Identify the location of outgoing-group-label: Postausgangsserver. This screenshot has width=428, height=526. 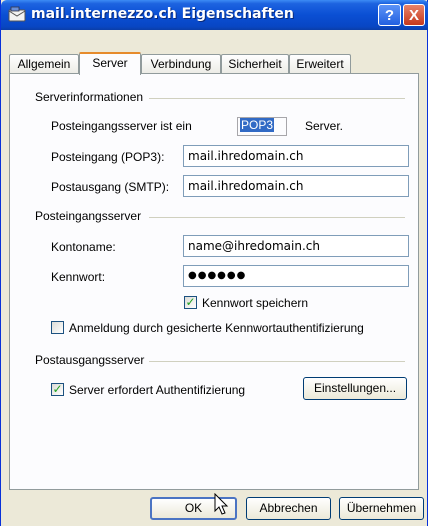
(92, 360).